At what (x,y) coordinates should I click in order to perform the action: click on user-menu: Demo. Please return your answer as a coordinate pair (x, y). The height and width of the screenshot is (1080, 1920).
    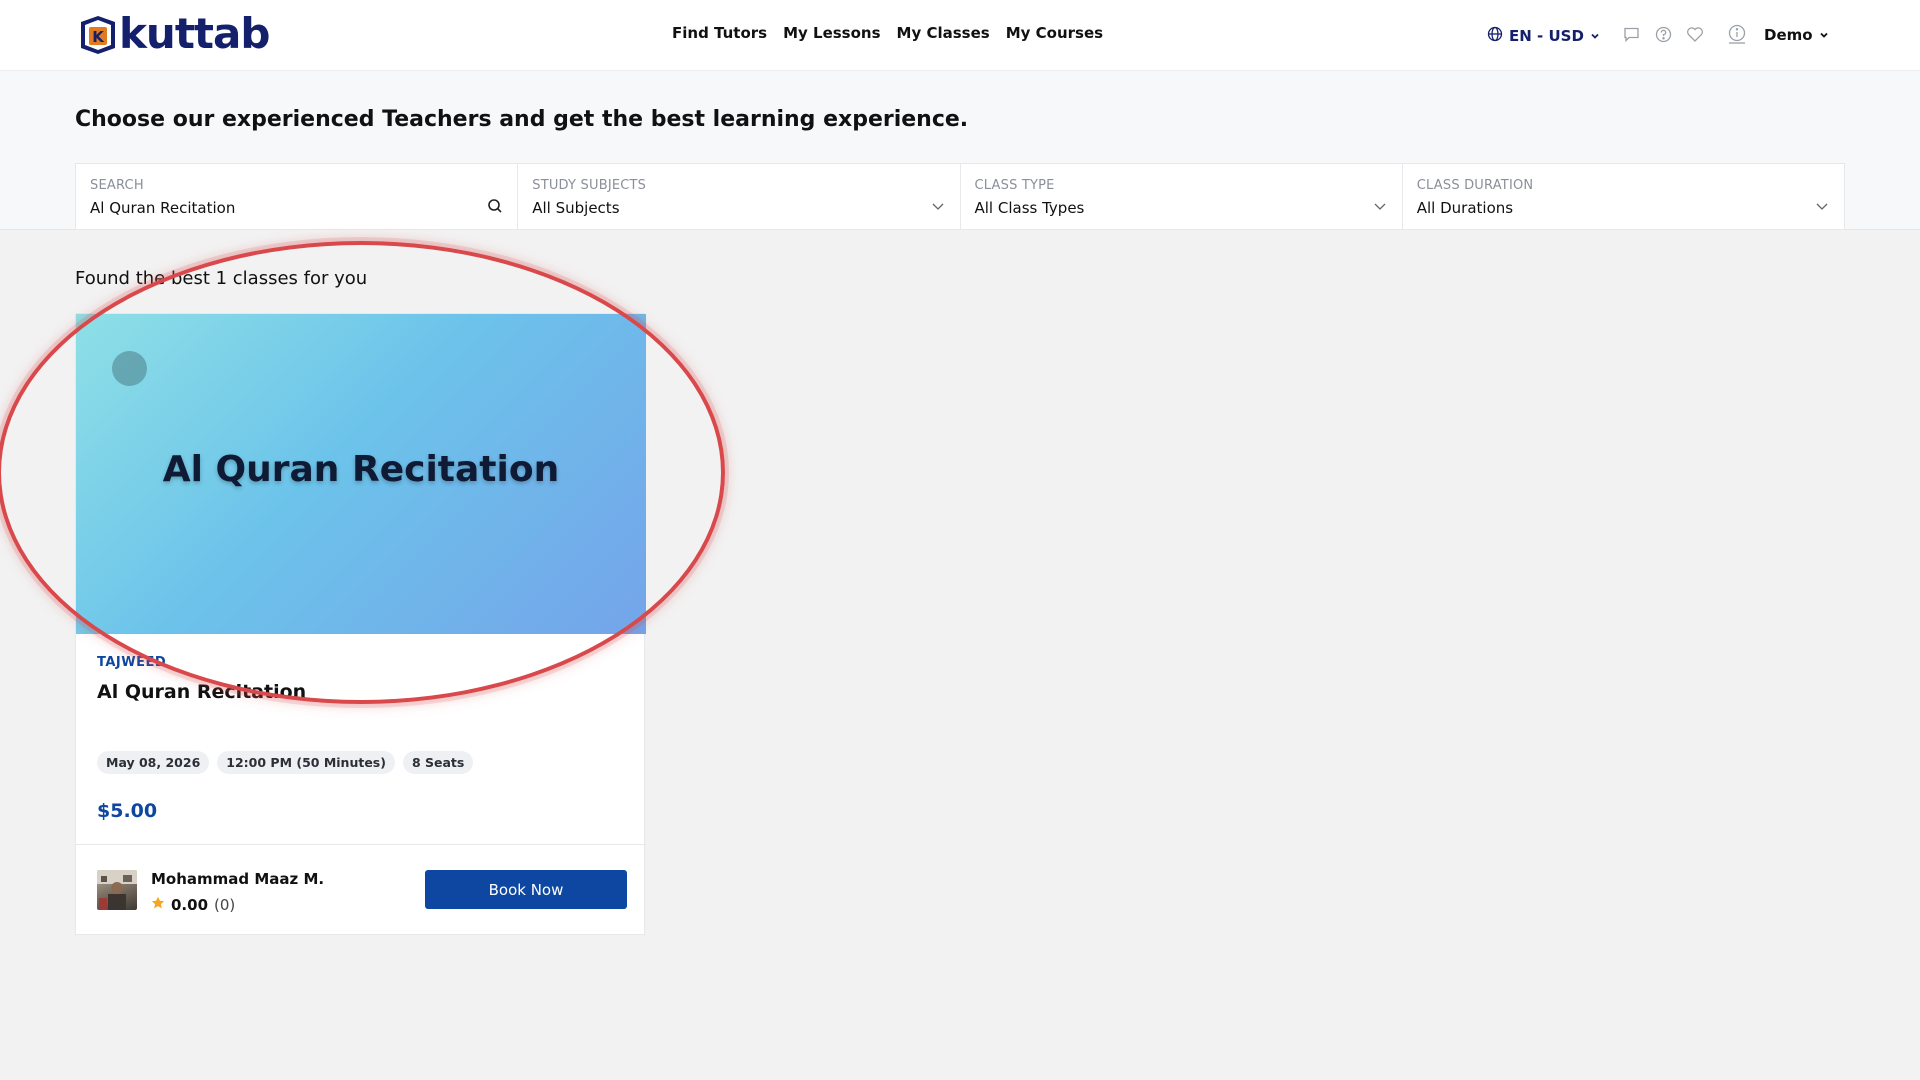
    Looking at the image, I should click on (1796, 35).